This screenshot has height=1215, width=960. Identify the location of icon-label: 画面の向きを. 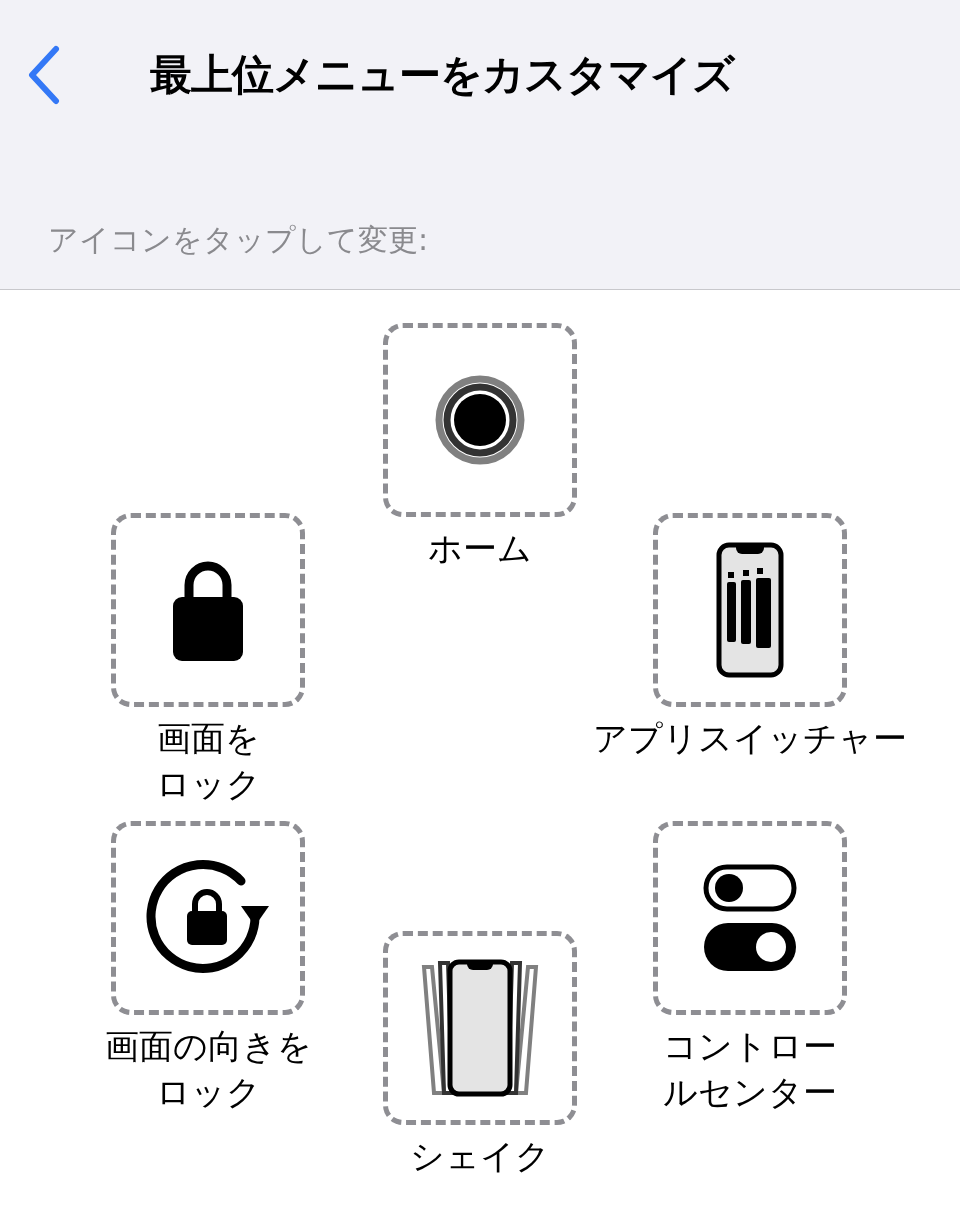
(208, 1046).